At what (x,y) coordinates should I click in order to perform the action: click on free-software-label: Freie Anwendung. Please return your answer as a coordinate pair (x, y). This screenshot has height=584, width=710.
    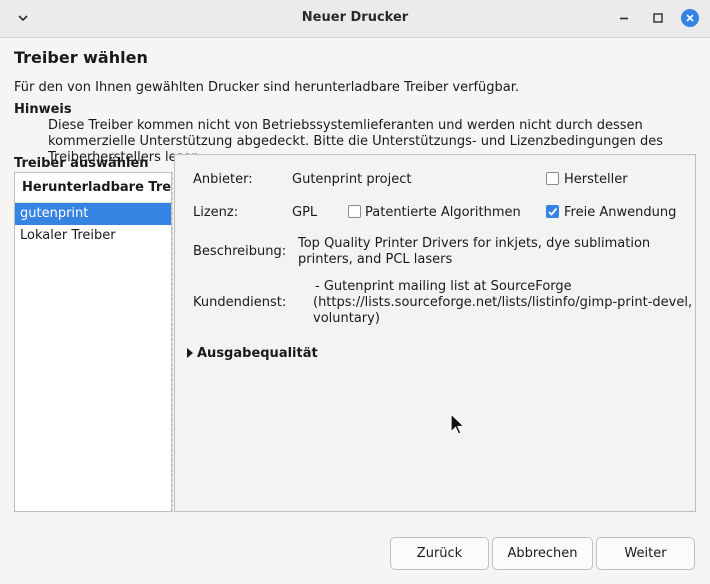
    Looking at the image, I should click on (620, 212).